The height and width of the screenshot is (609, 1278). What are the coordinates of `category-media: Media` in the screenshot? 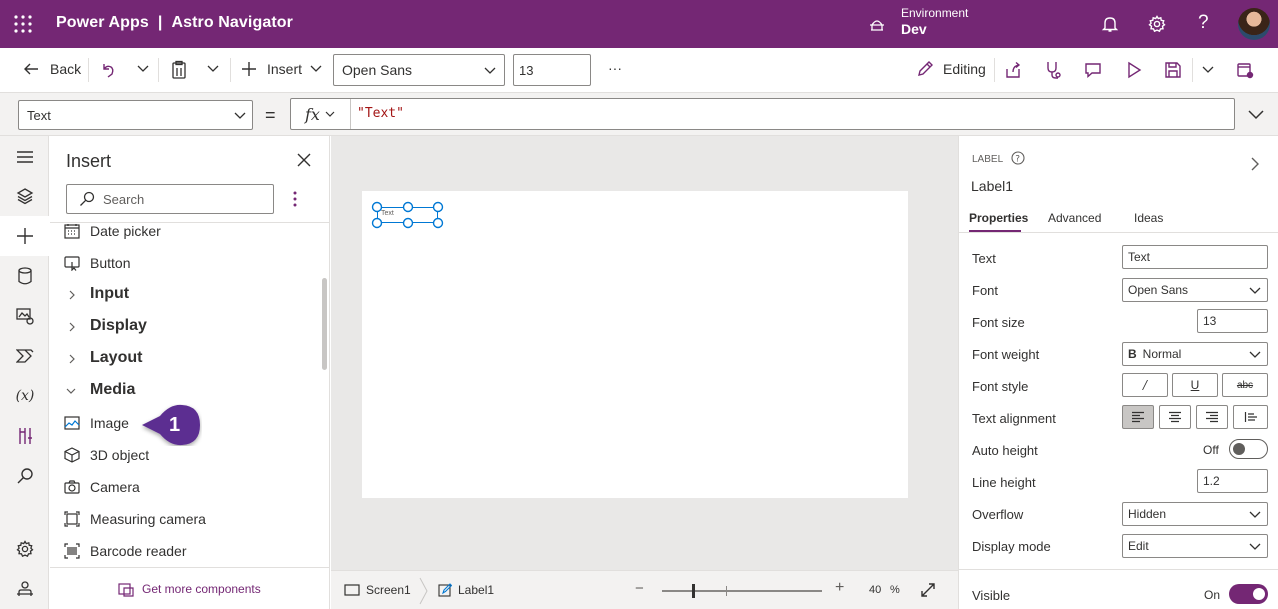 It's located at (187, 391).